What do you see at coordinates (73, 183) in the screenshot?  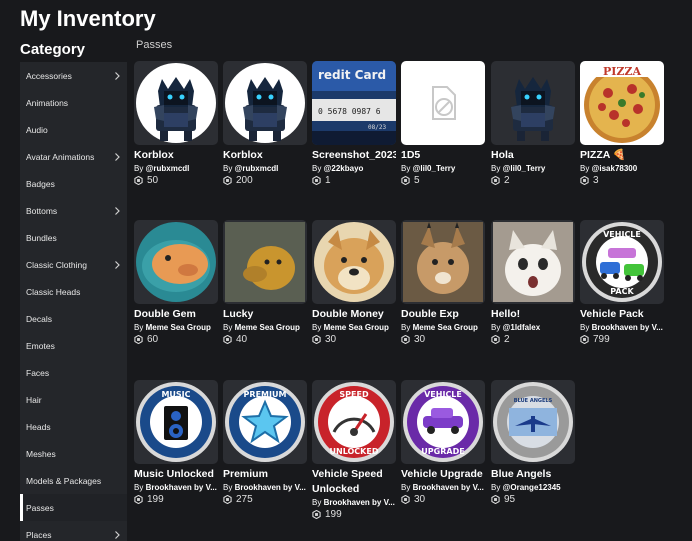 I see `sidebar-item-badges: Badges` at bounding box center [73, 183].